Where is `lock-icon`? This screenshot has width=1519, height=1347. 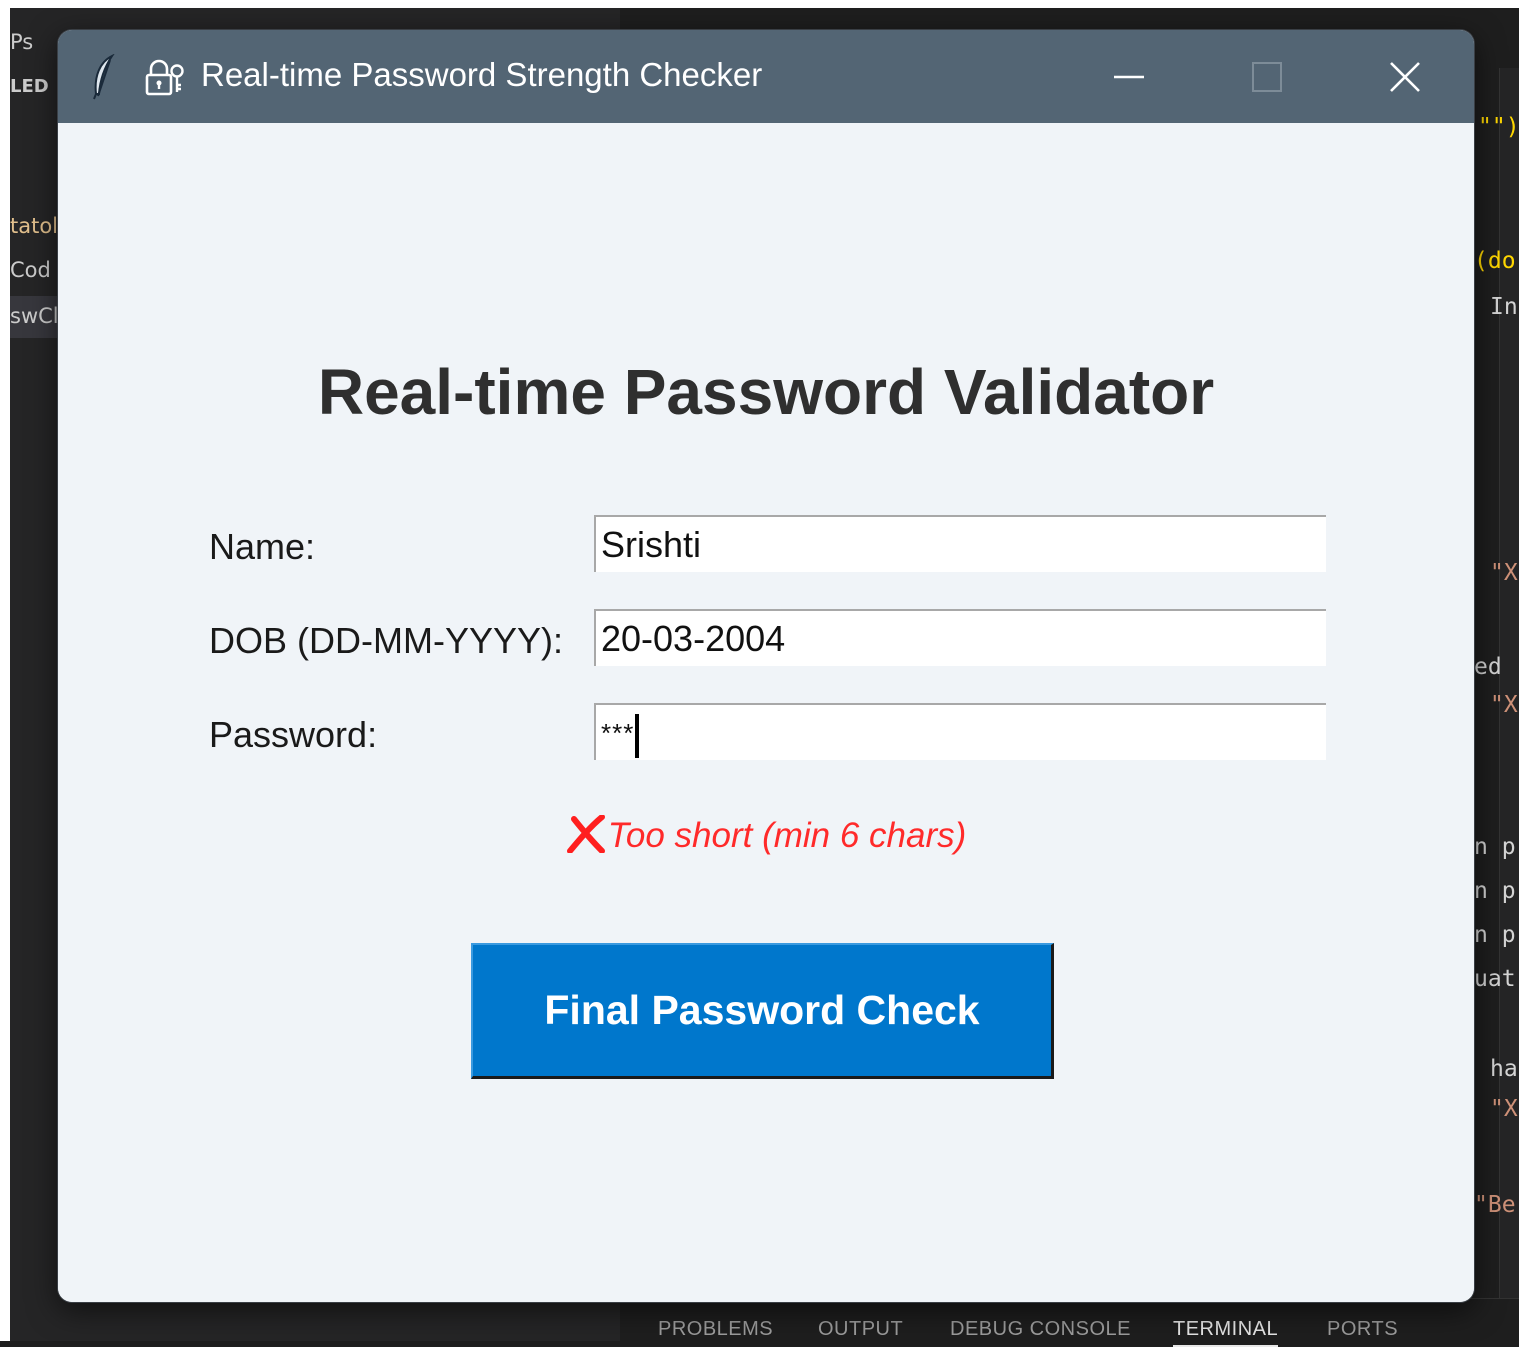 lock-icon is located at coordinates (164, 77).